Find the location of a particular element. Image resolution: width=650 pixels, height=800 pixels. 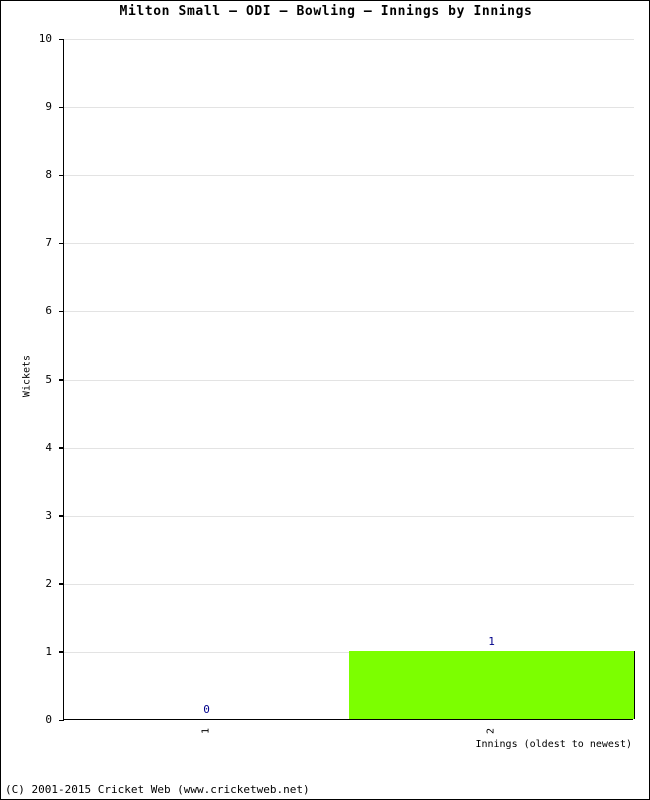

y-axis-tick-label: 0 is located at coordinates (48, 719).